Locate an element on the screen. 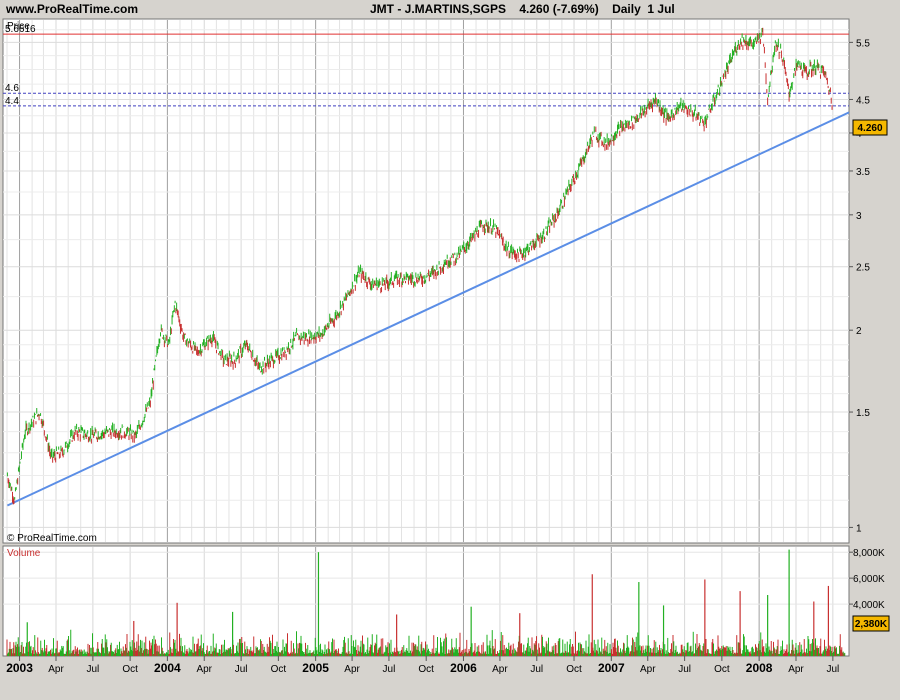 The width and height of the screenshot is (900, 700). y-tick-label: 1 is located at coordinates (859, 528).